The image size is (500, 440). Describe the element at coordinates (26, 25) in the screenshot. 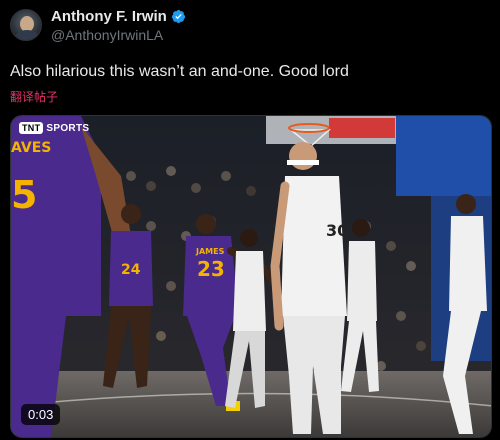

I see `avatar` at that location.